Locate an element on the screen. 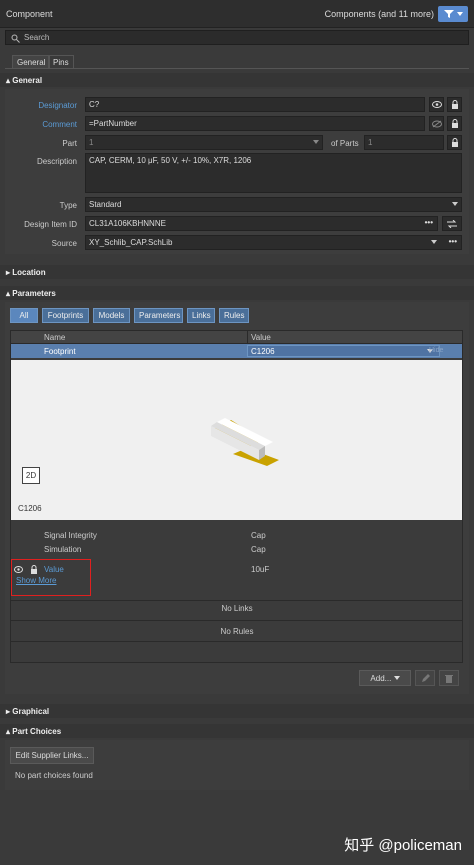  column-divider is located at coordinates (247, 337).